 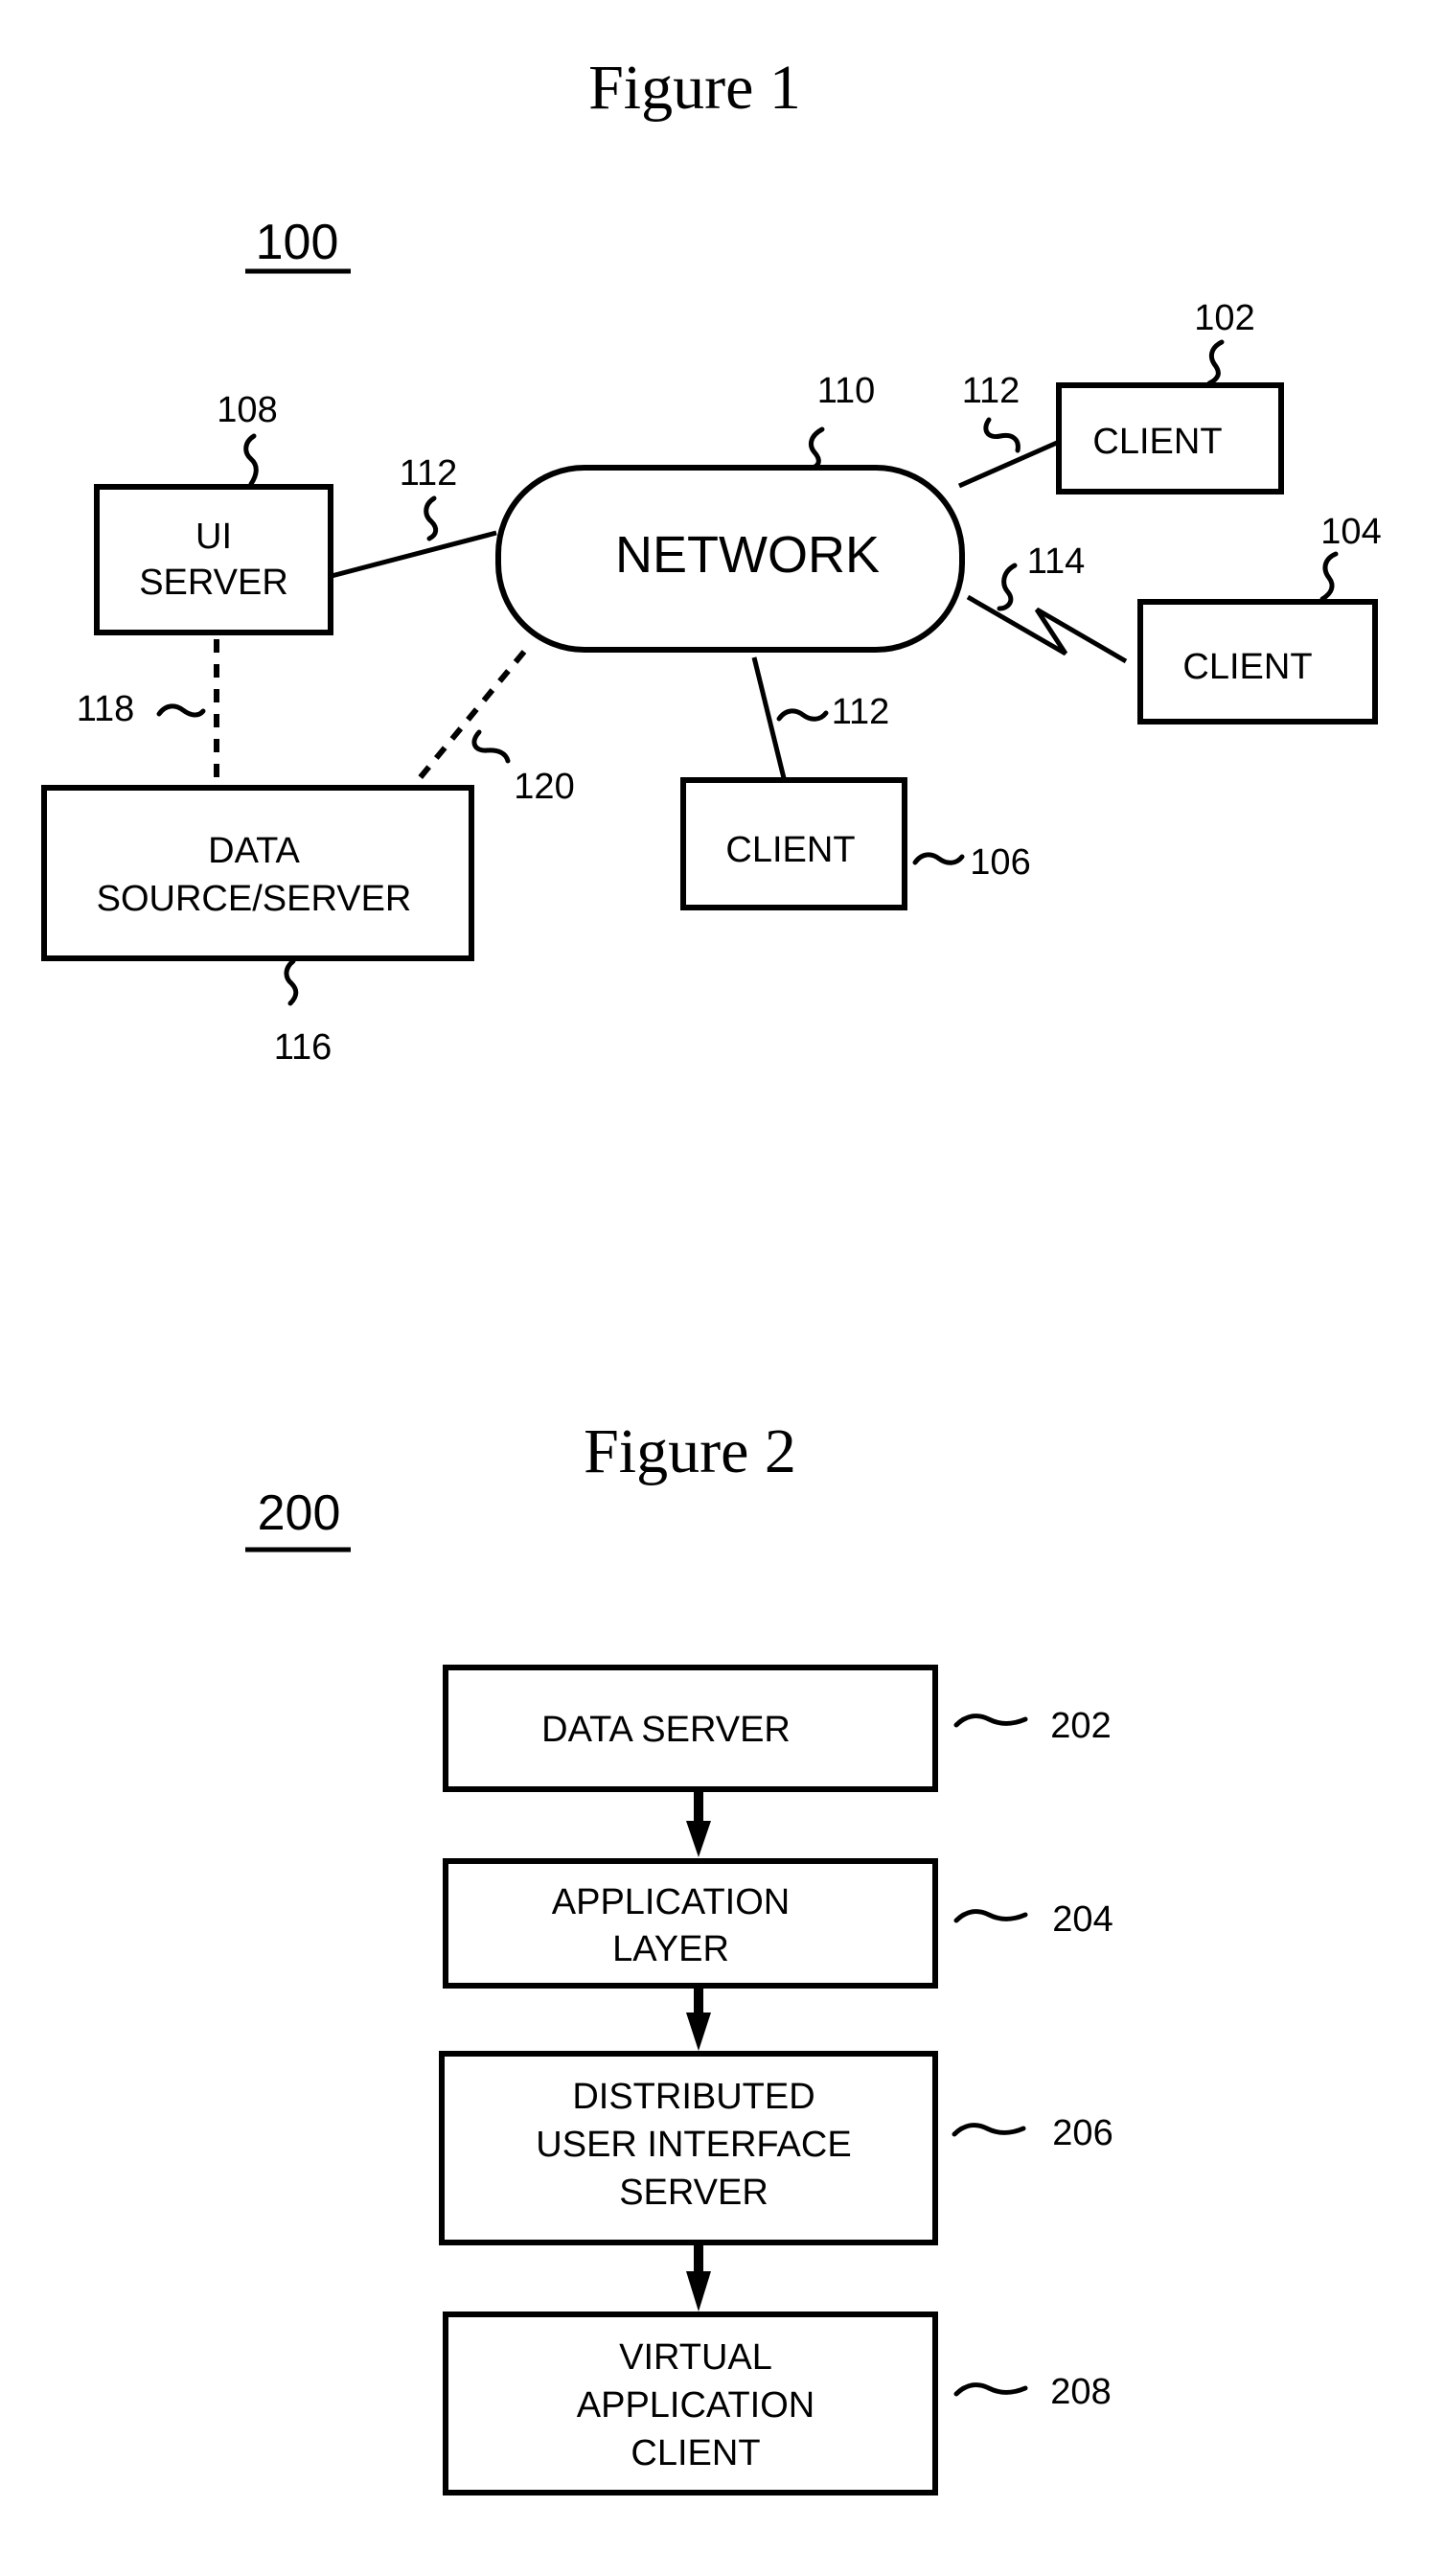 What do you see at coordinates (429, 473) in the screenshot?
I see `link-ref-112-left: 112` at bounding box center [429, 473].